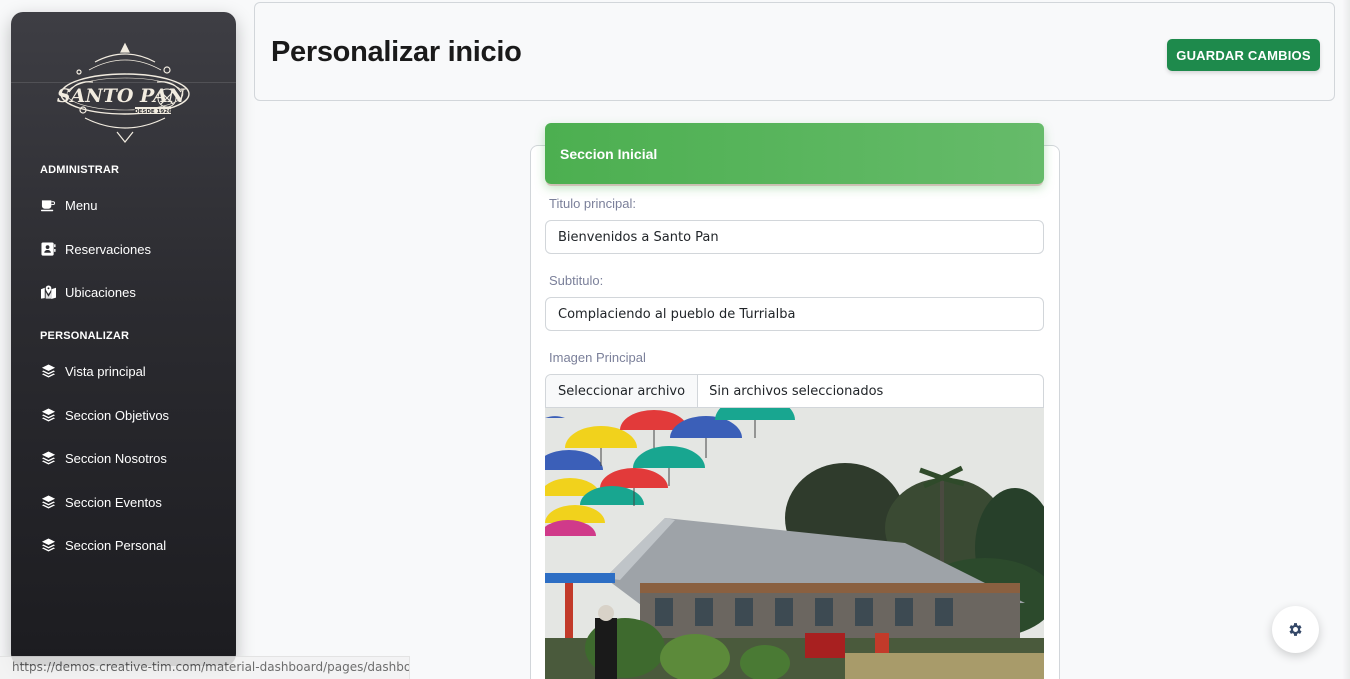  Describe the element at coordinates (794, 153) in the screenshot. I see `card-header: Seccion Inicial` at that location.